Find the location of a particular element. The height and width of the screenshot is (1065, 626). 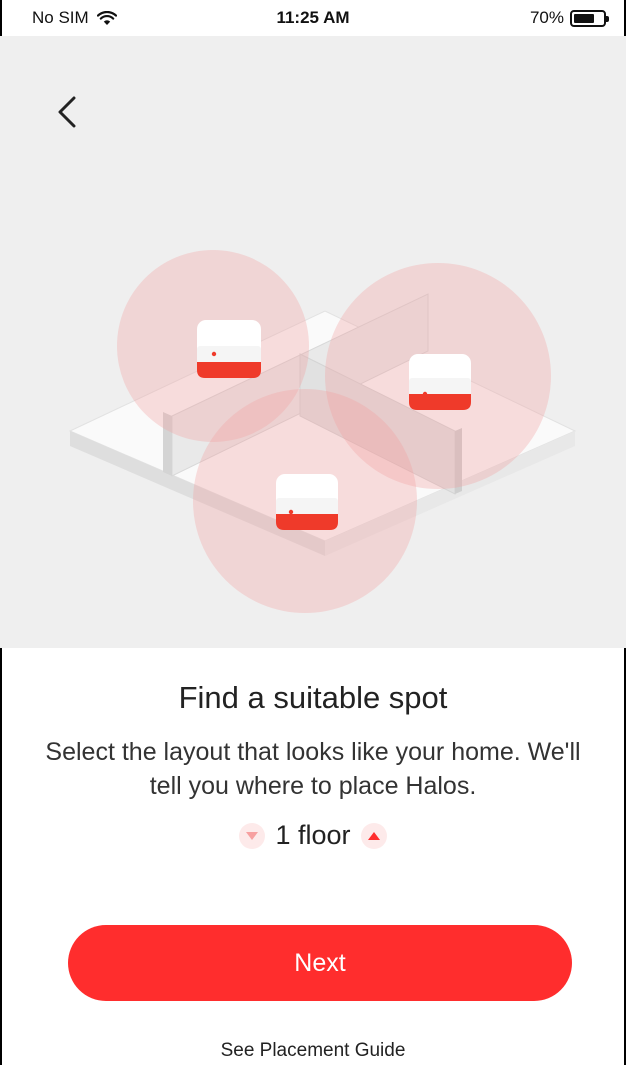

battery-percent: 70% is located at coordinates (546, 17).